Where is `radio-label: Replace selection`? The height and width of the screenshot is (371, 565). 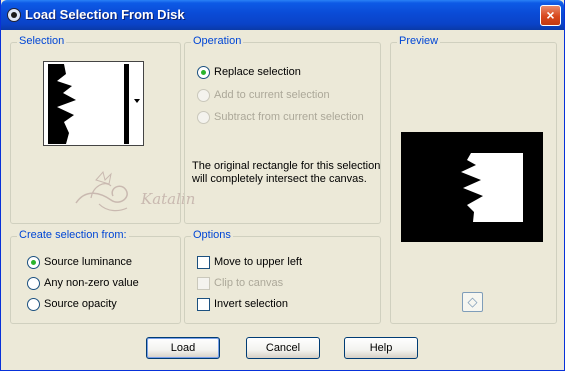
radio-label: Replace selection is located at coordinates (257, 72).